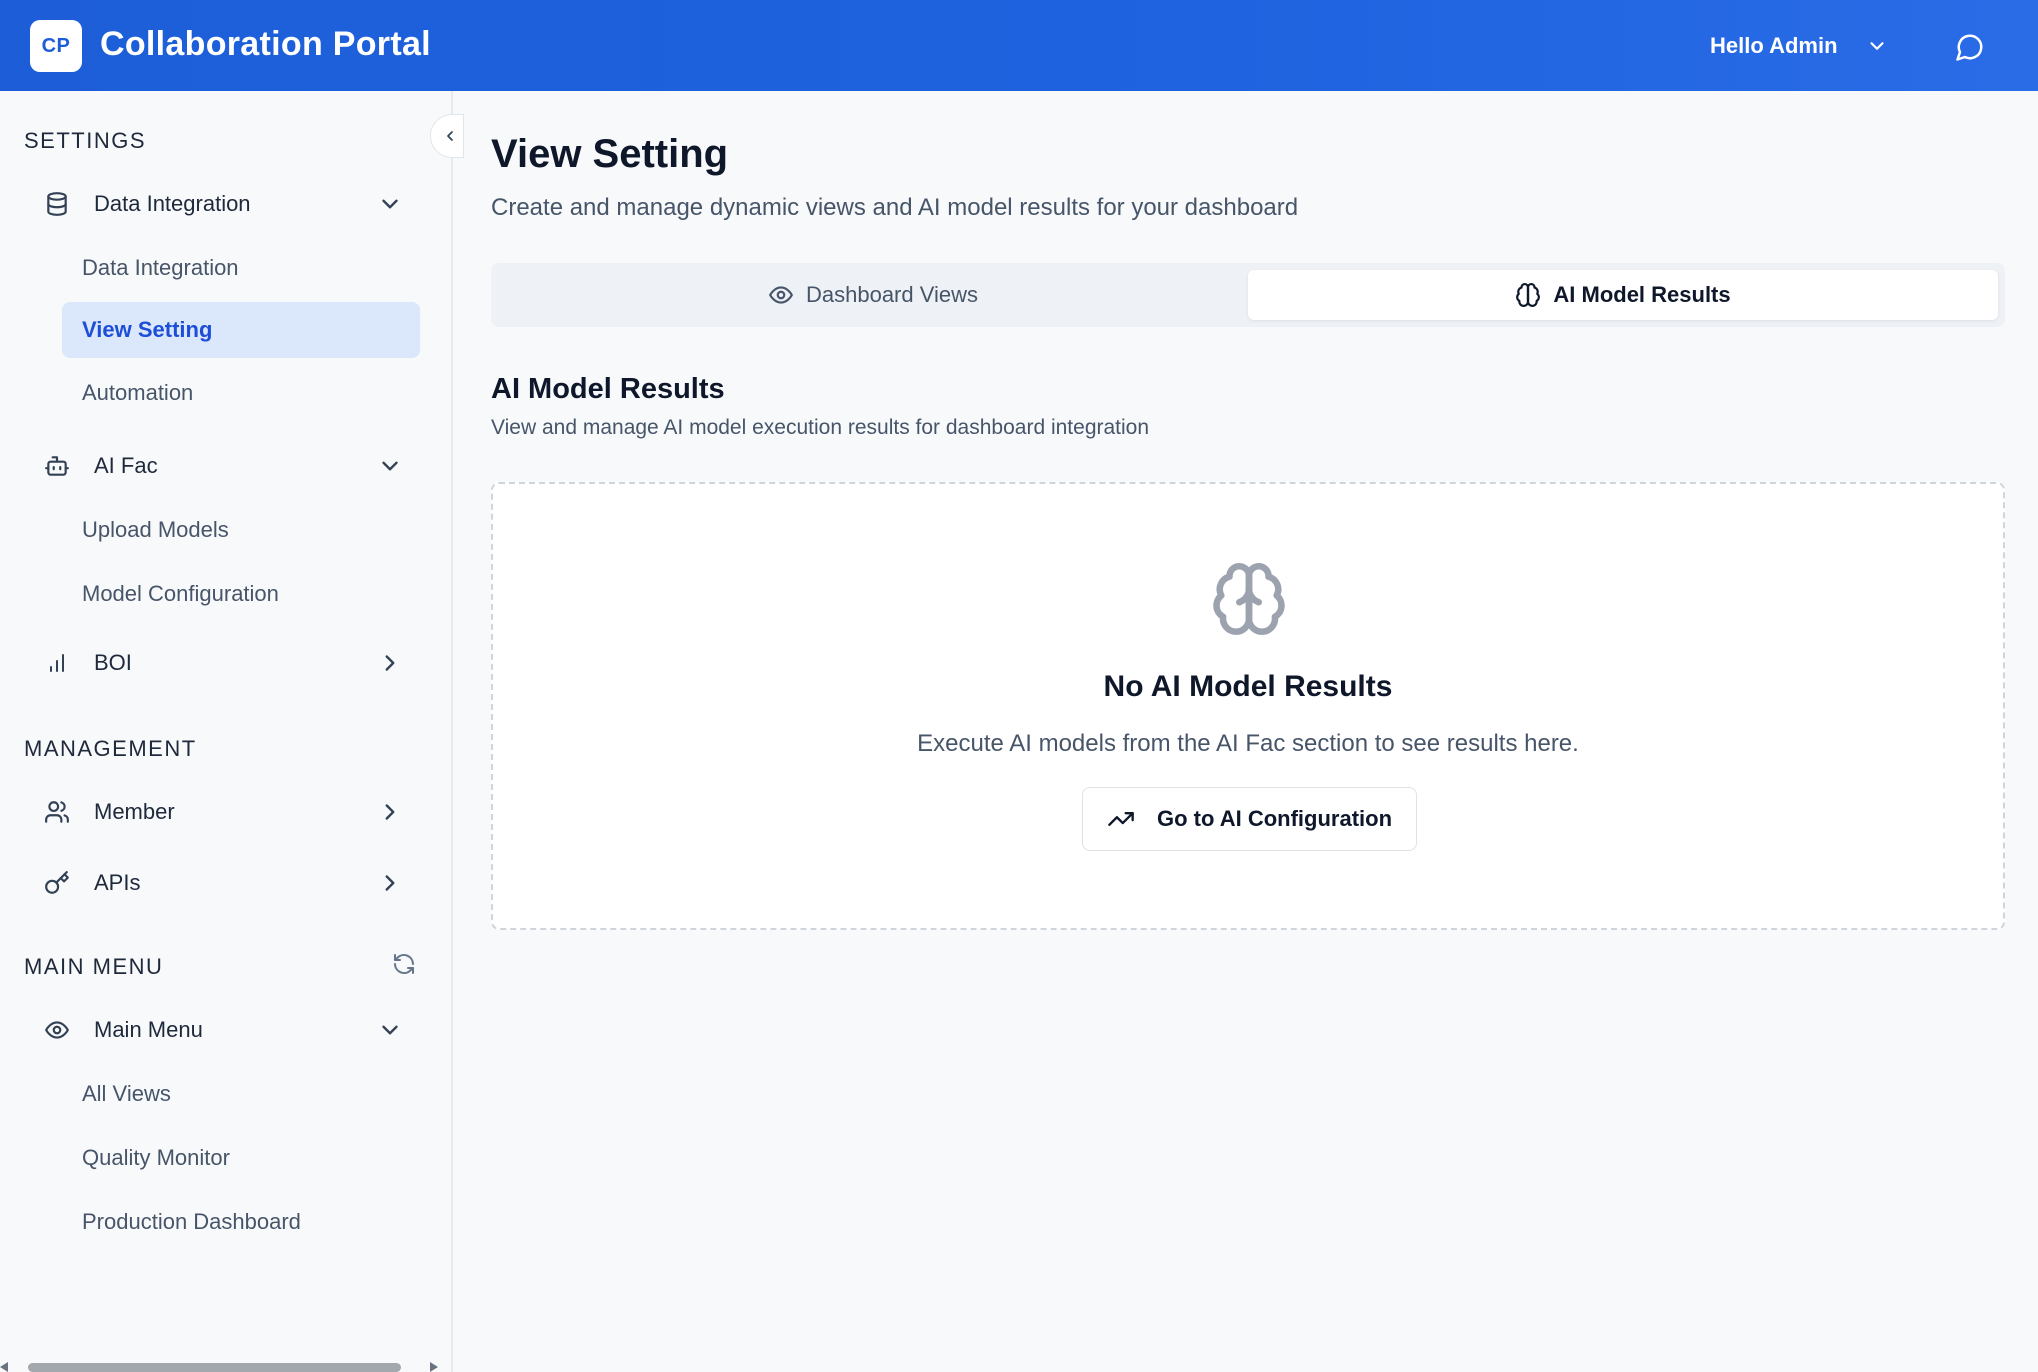 The image size is (2038, 1372). I want to click on sidebar-group-apis: APIs, so click(222, 883).